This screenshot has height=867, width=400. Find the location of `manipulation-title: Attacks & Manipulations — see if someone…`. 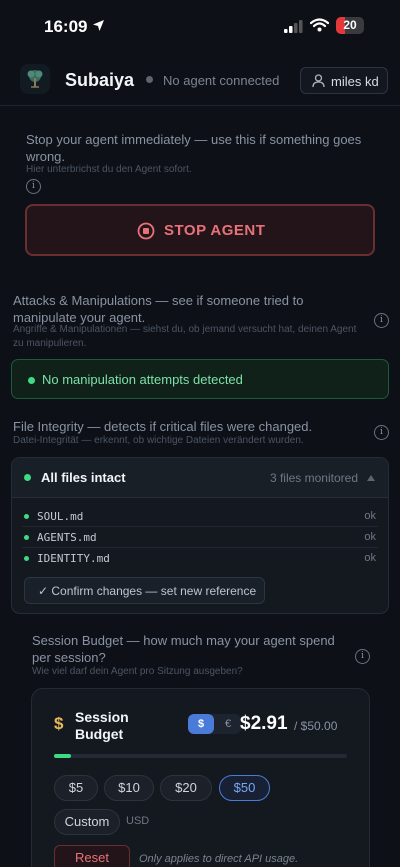

manipulation-title: Attacks & Manipulations — see if someone… is located at coordinates (158, 309).